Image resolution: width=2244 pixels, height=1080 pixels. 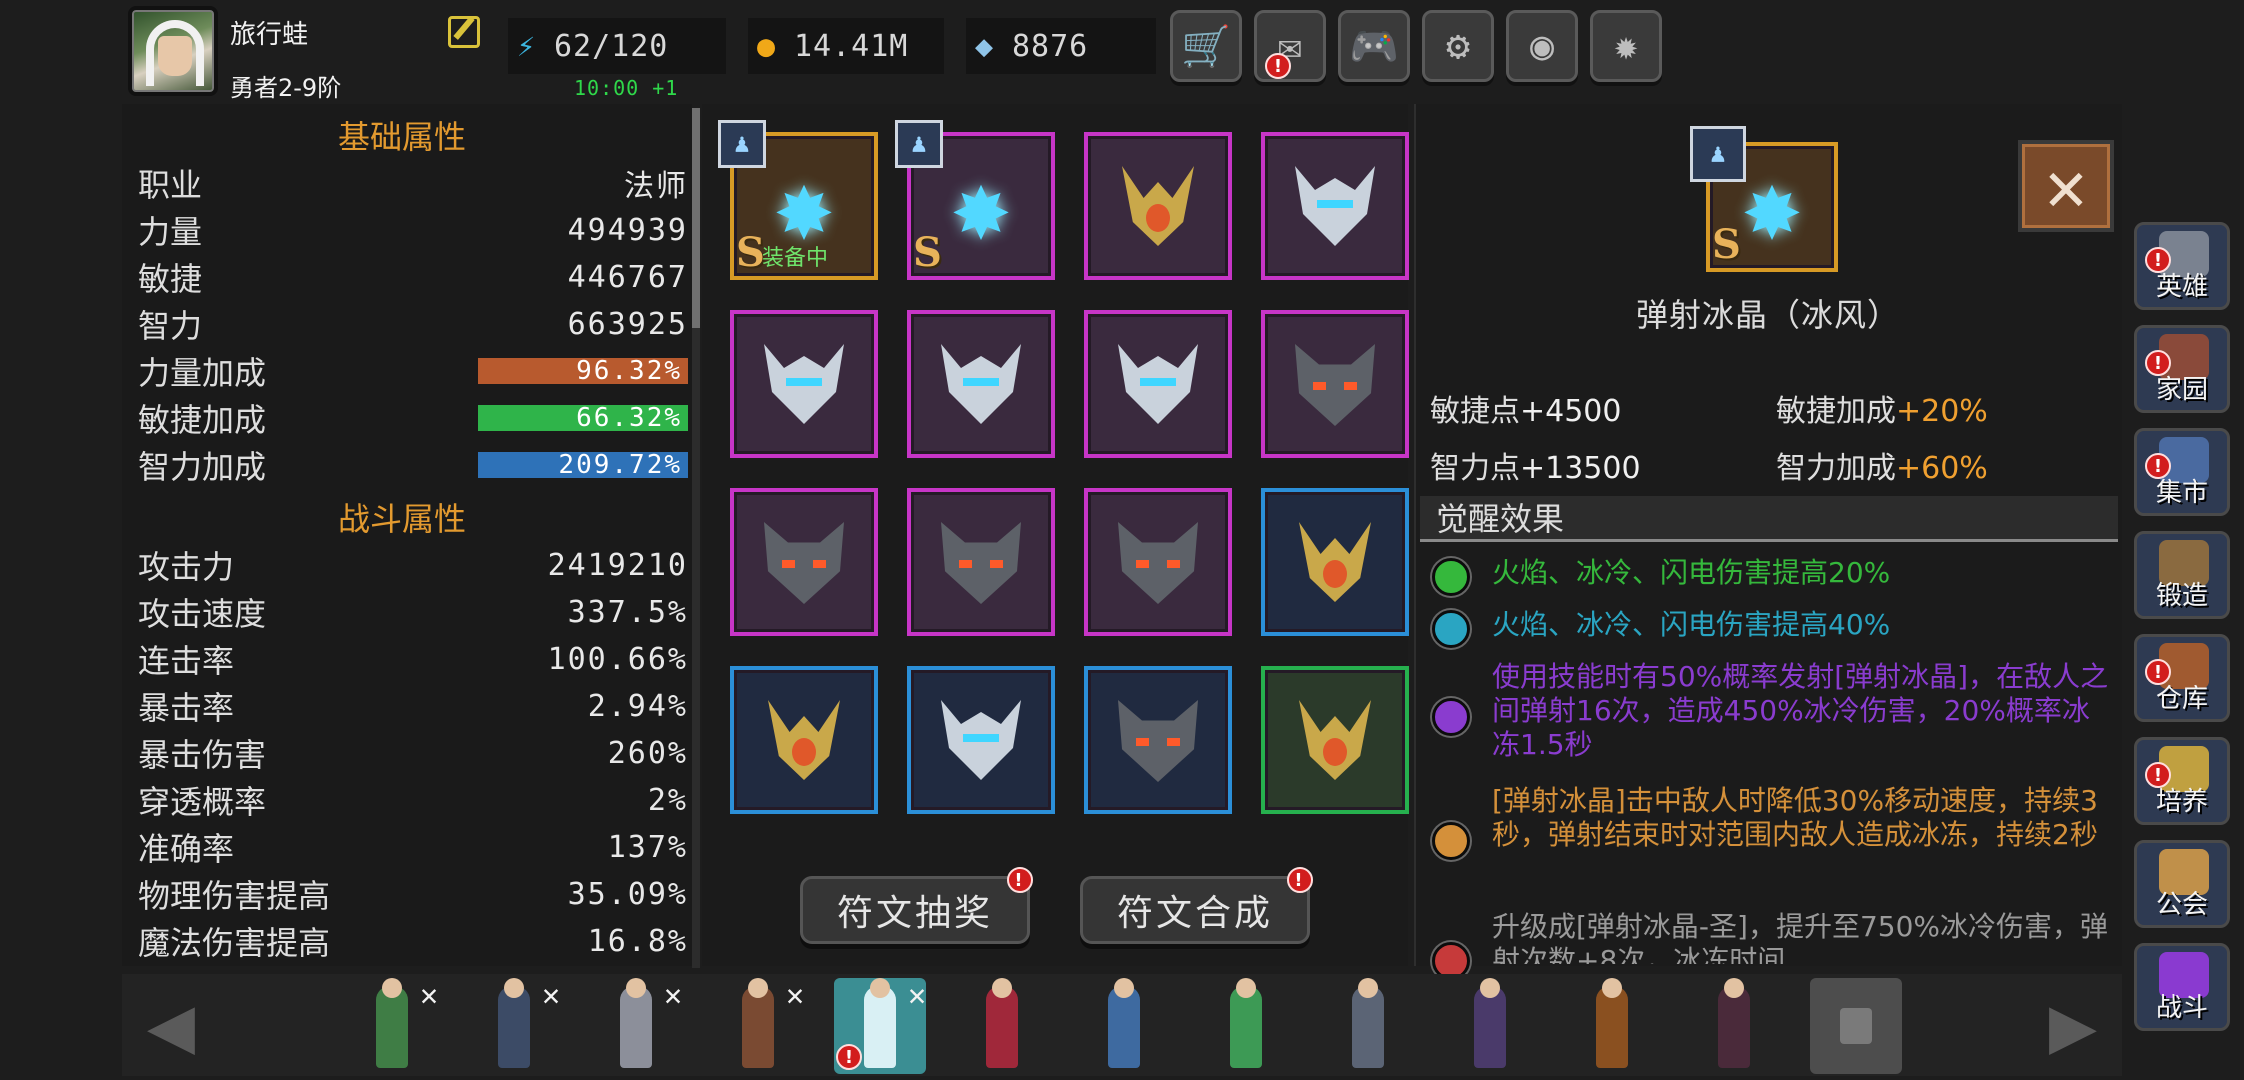 I want to click on nav-chest: 仓库!, so click(x=2182, y=678).